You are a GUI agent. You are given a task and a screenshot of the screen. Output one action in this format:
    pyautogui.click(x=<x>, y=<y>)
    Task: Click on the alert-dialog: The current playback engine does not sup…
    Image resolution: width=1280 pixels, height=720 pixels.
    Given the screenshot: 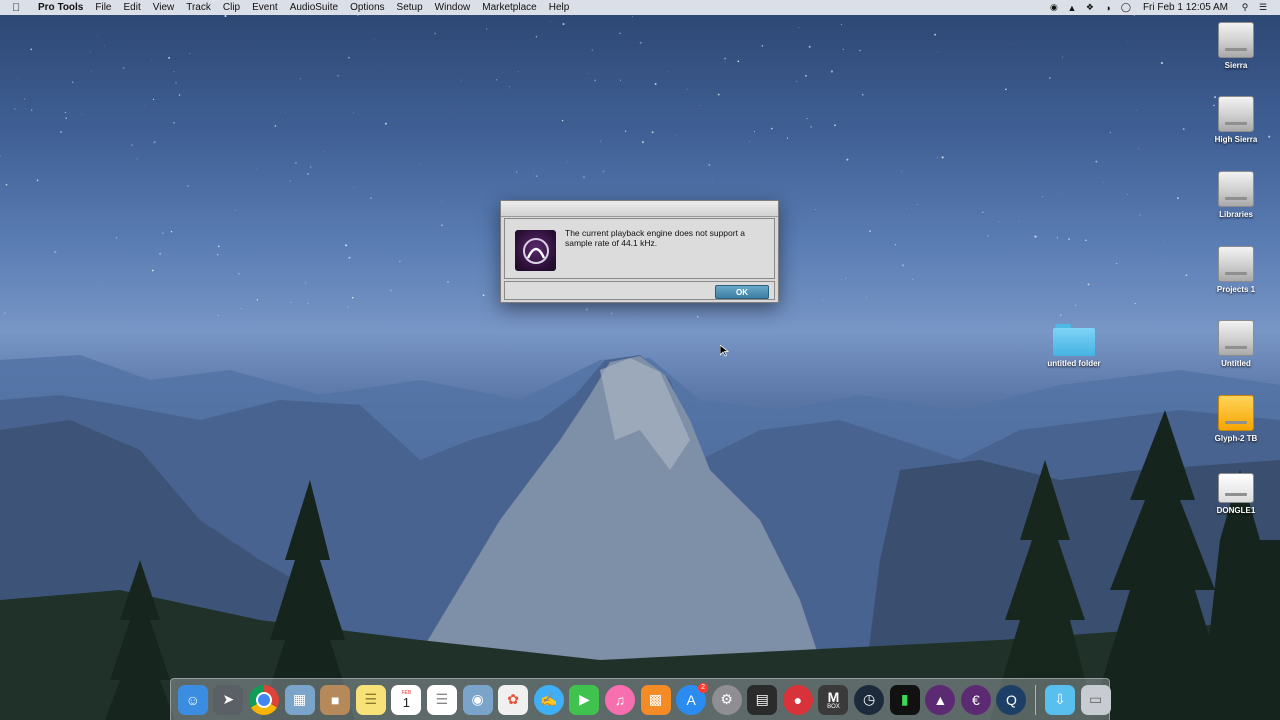 What is the action you would take?
    pyautogui.click(x=639, y=251)
    